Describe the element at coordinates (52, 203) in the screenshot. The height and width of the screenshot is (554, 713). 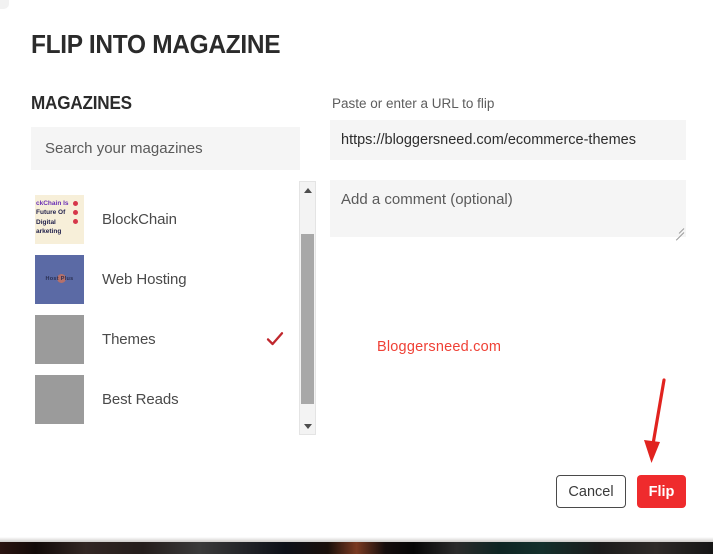
I see `cover-text-line: ckChain Is` at that location.